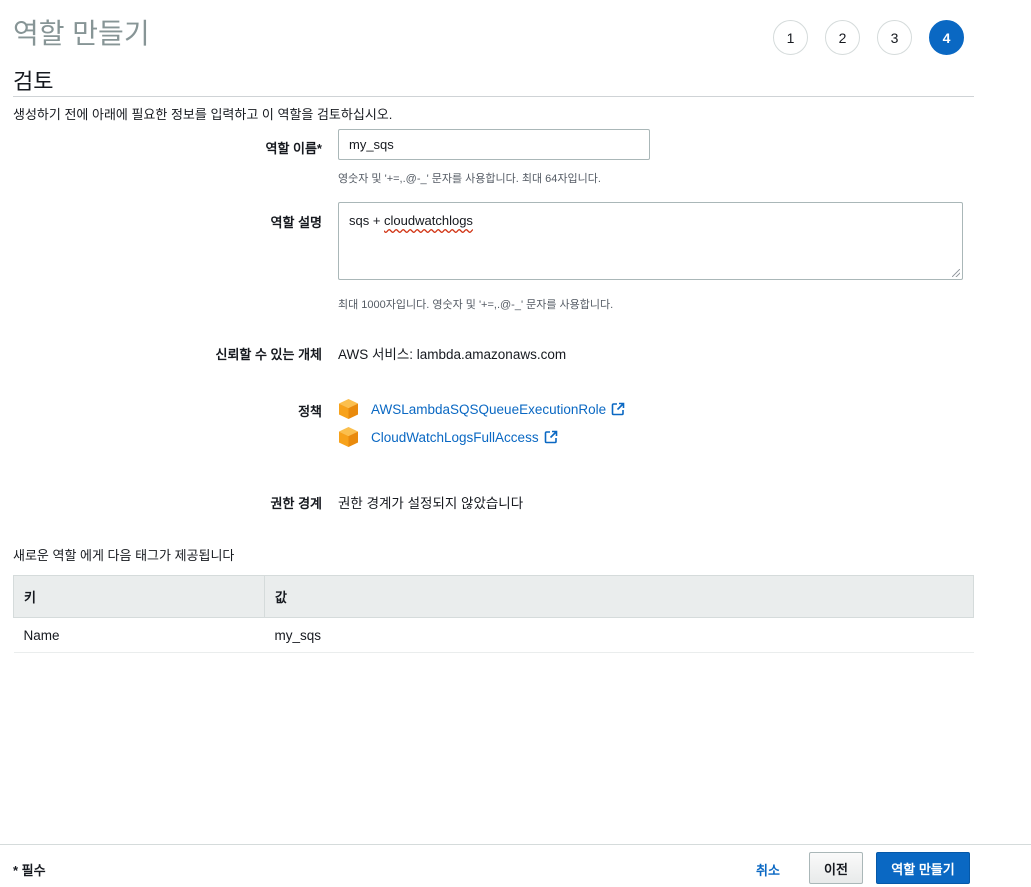 This screenshot has width=1031, height=887. What do you see at coordinates (619, 596) in the screenshot?
I see `column-header-value: 값` at bounding box center [619, 596].